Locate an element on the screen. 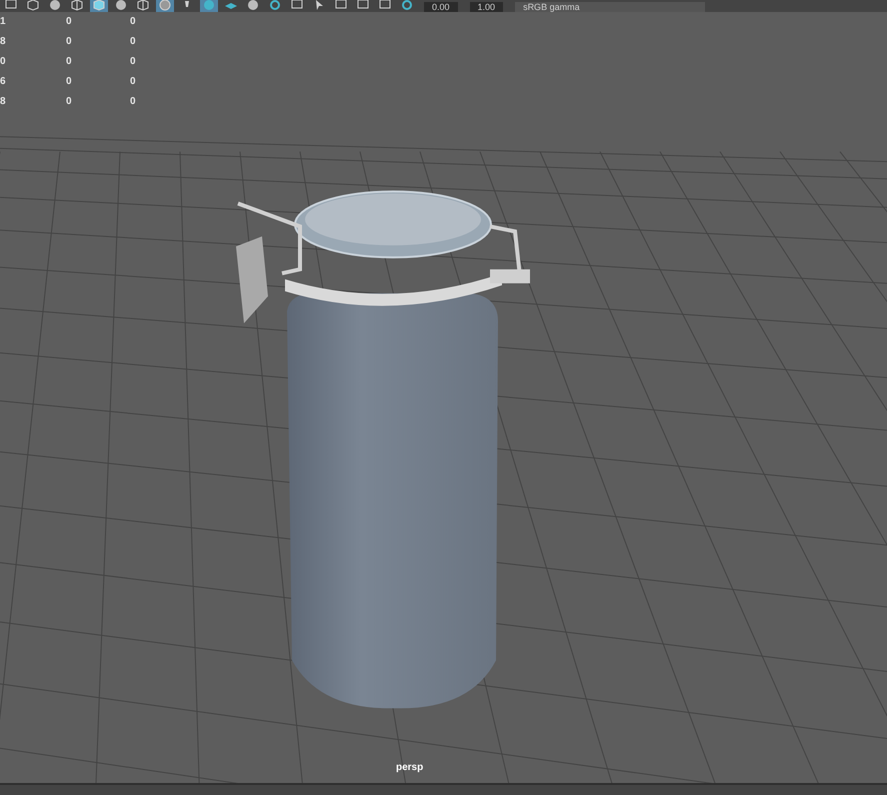 The width and height of the screenshot is (887, 795). stat-value: 6 is located at coordinates (3, 82).